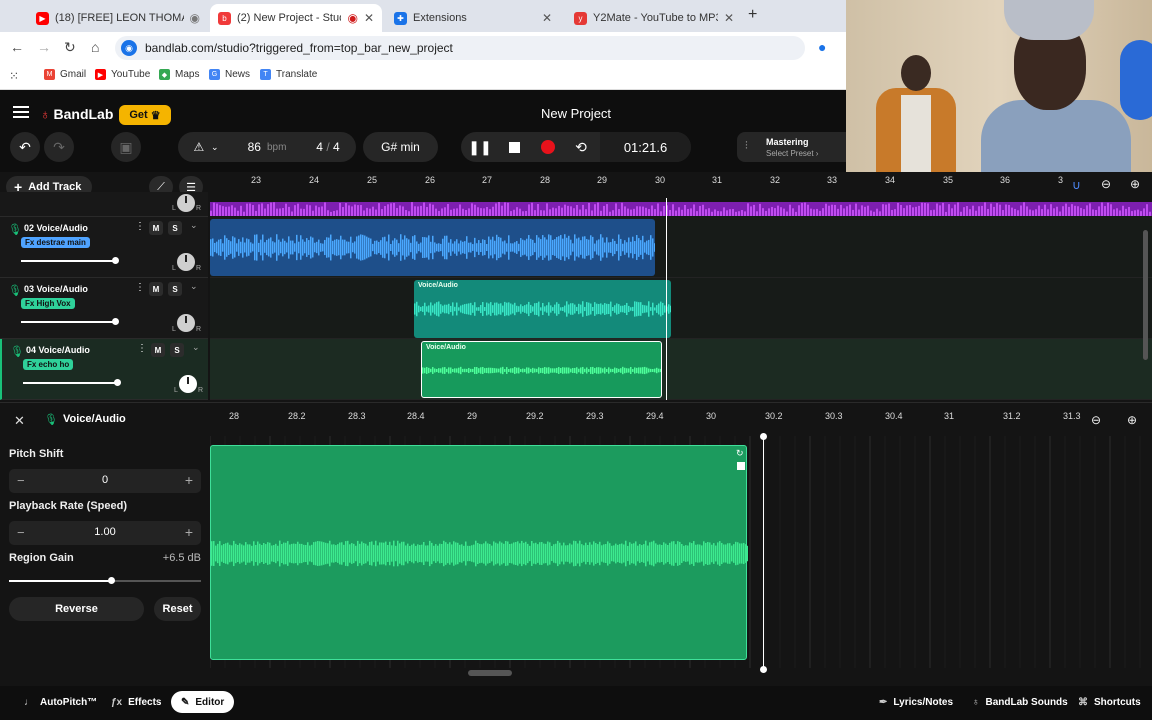  I want to click on browser-tab-extensions: ✚ Extensions ✕, so click(473, 18).